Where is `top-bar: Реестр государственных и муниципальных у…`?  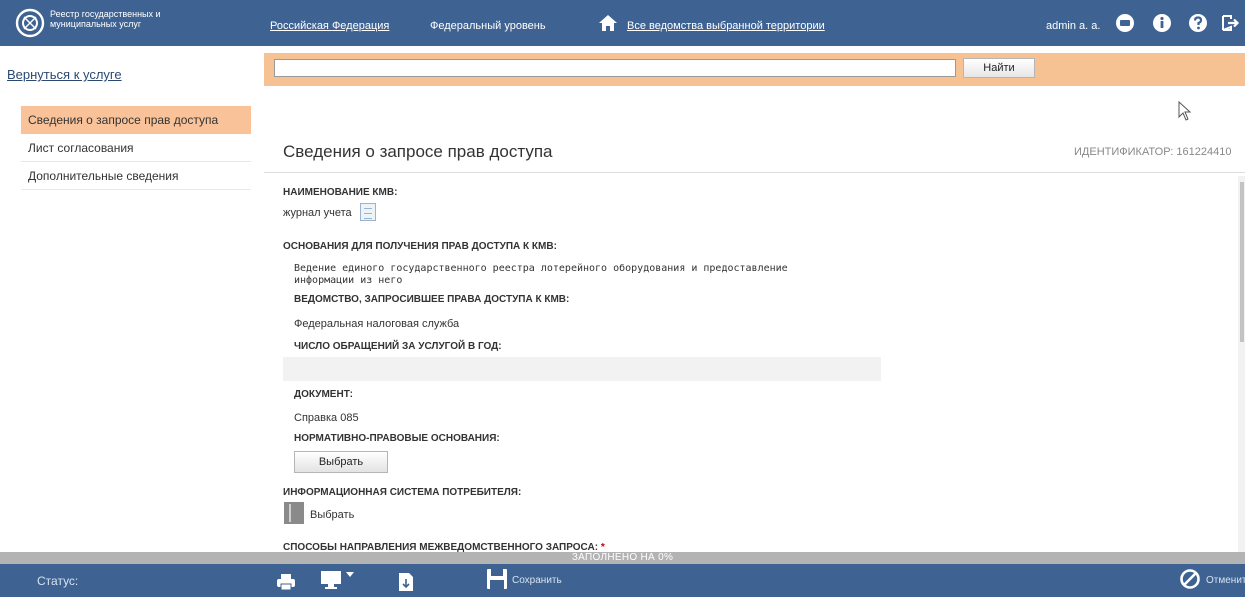
top-bar: Реестр государственных и муниципальных у… is located at coordinates (622, 23).